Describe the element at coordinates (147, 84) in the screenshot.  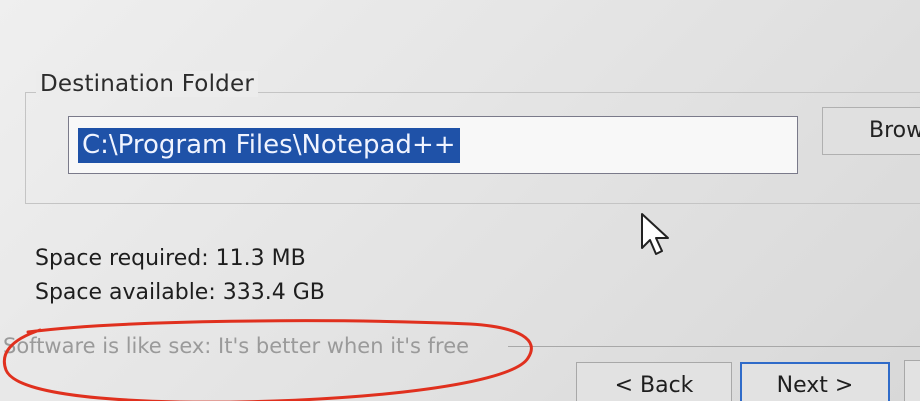
I see `destination-folder-label: Destination Folder` at that location.